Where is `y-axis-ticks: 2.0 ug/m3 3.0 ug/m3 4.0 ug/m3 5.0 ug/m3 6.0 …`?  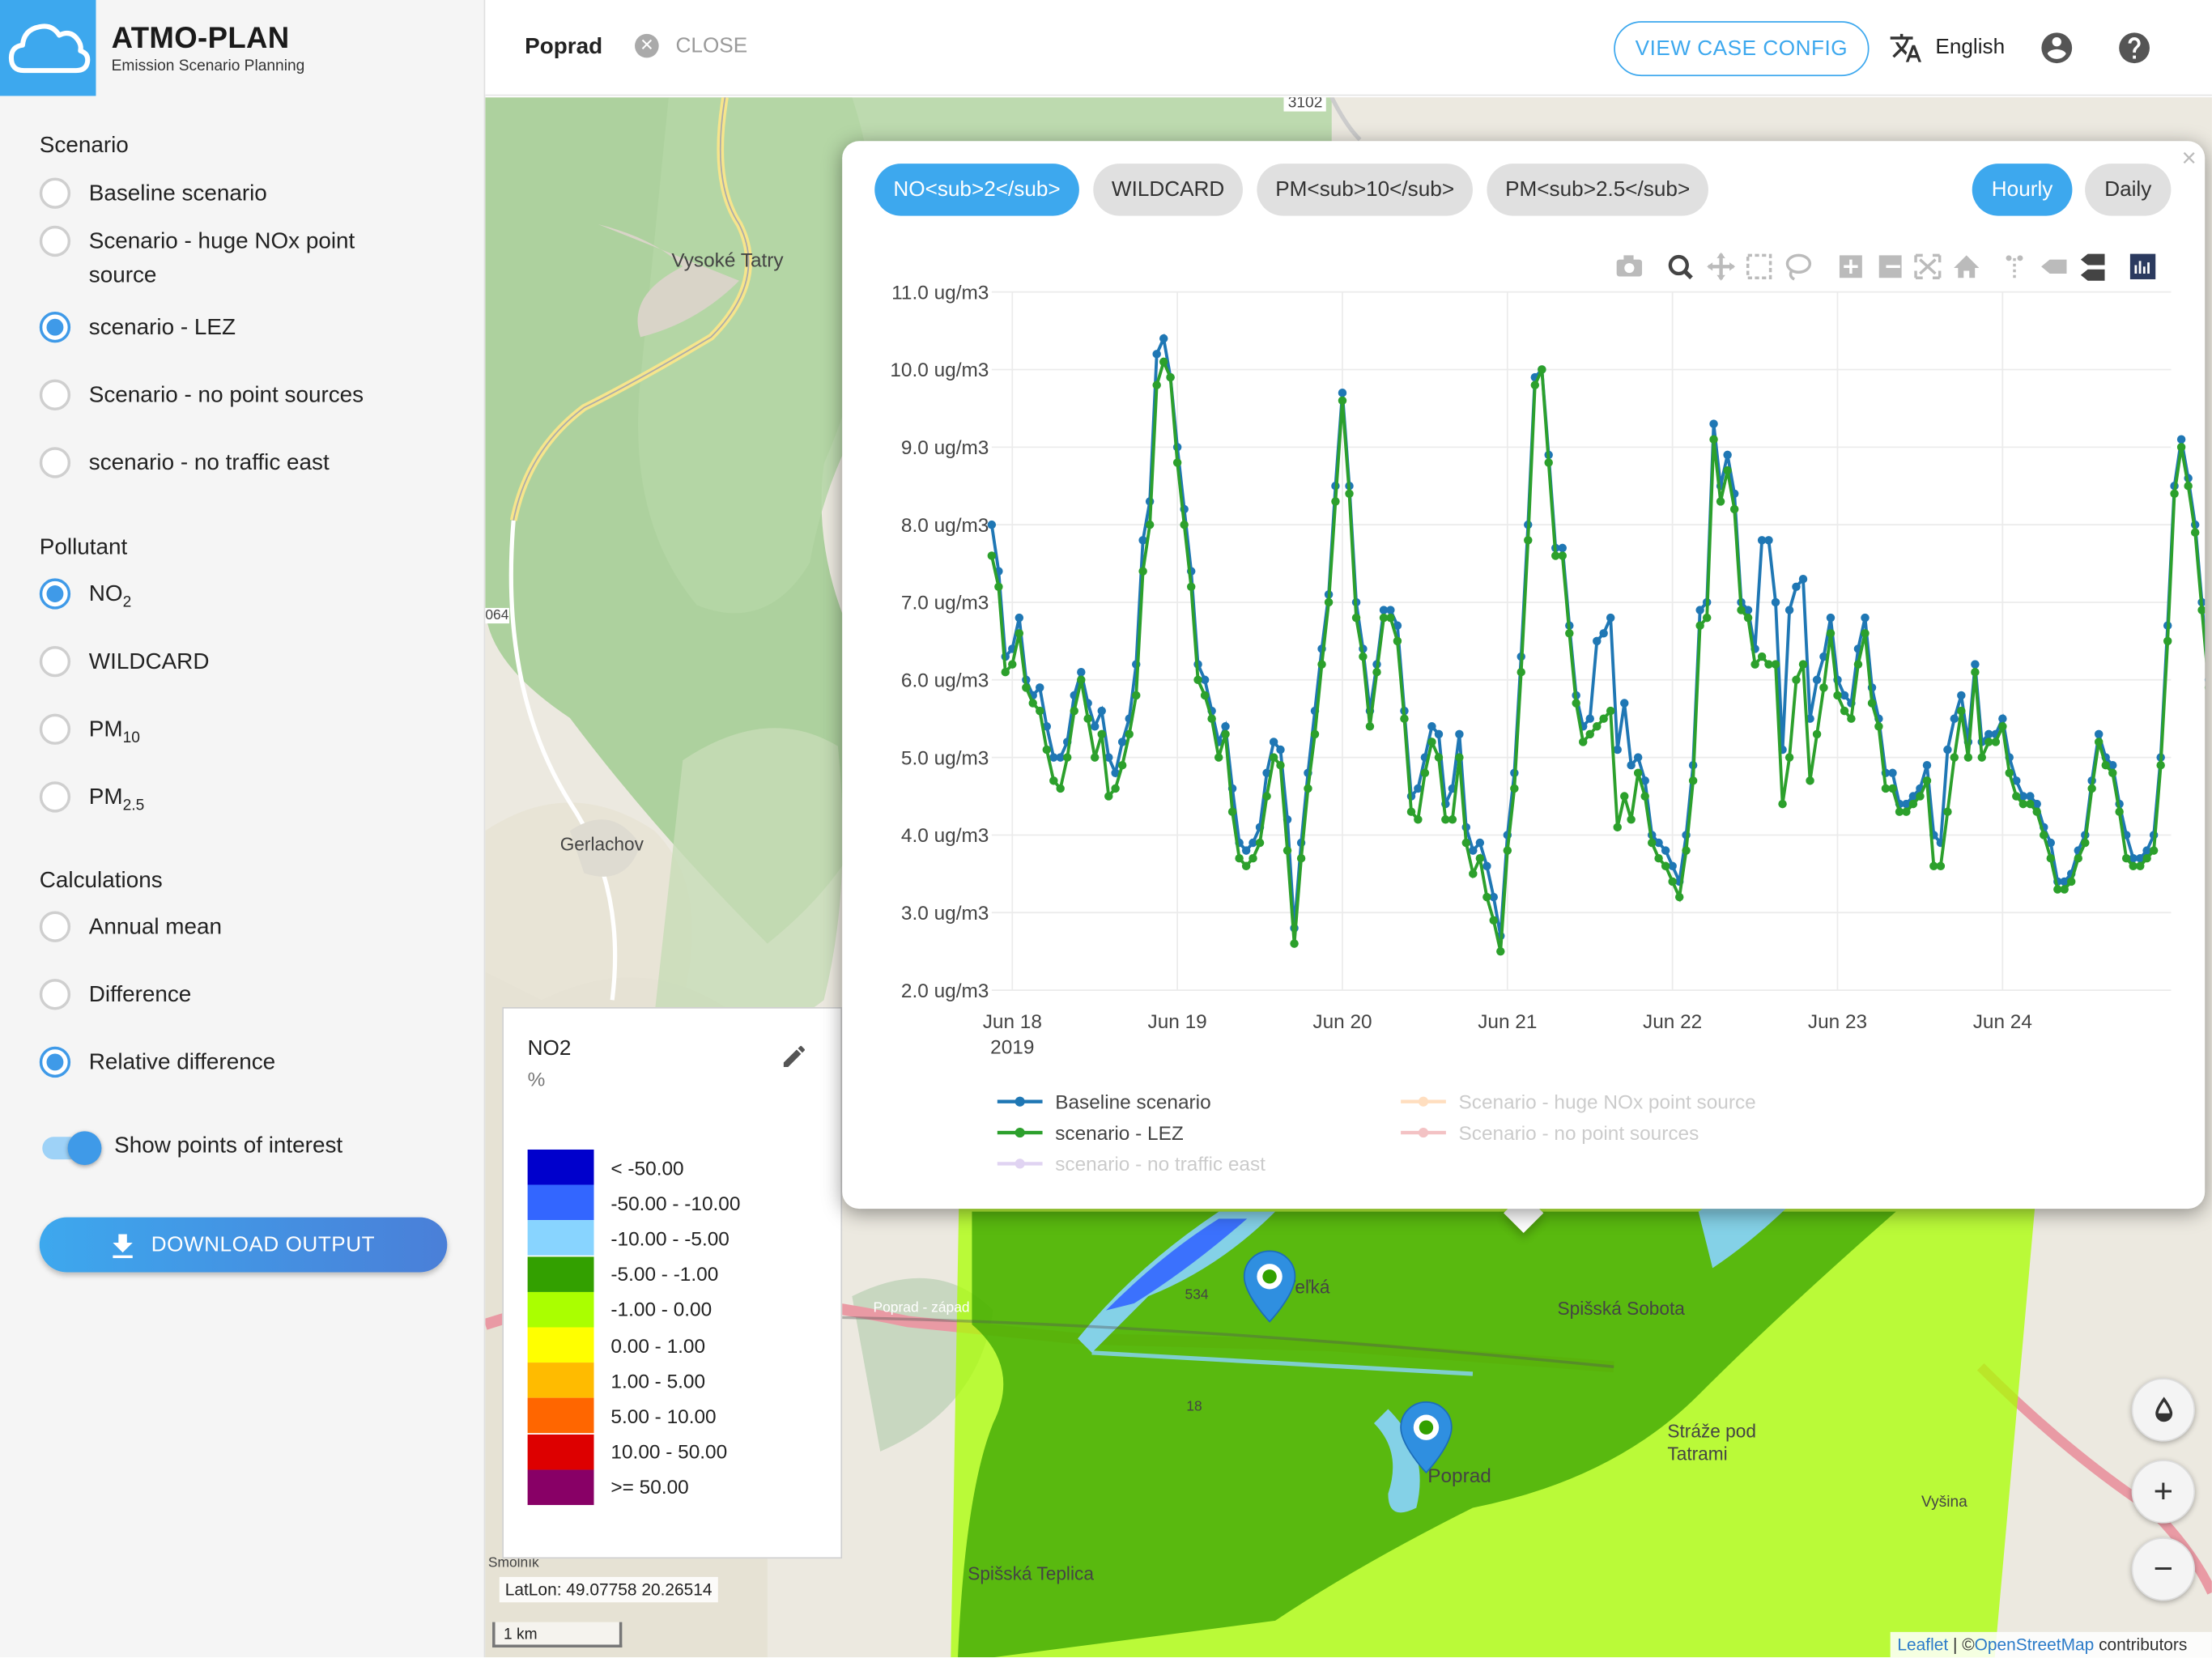 y-axis-ticks: 2.0 ug/m3 3.0 ug/m3 4.0 ug/m3 5.0 ug/m3 6.0 … is located at coordinates (940, 641).